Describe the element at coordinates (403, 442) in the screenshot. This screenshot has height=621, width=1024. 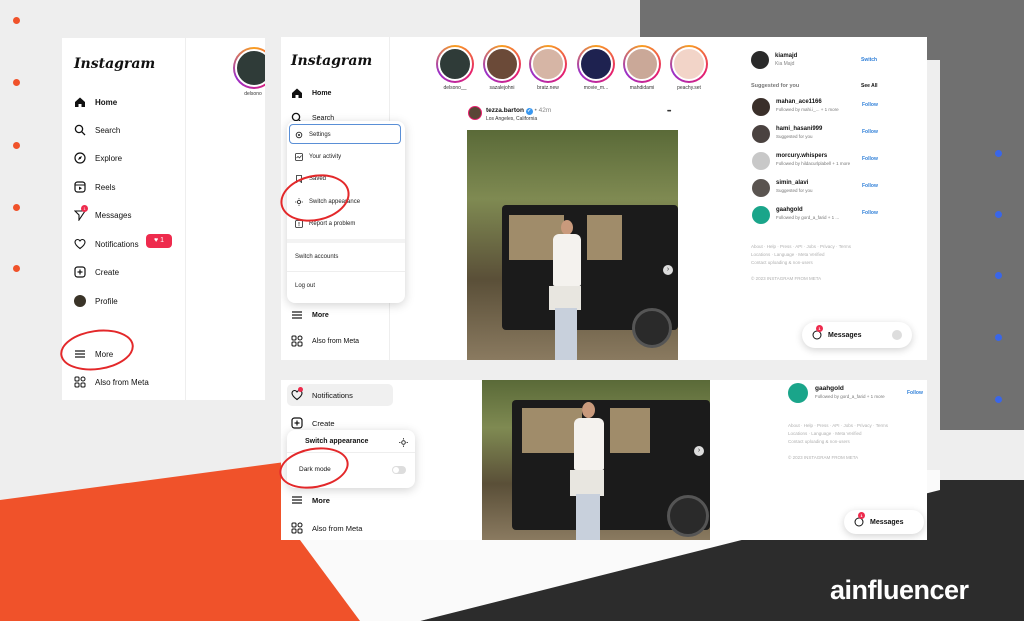
I see `sun-icon` at that location.